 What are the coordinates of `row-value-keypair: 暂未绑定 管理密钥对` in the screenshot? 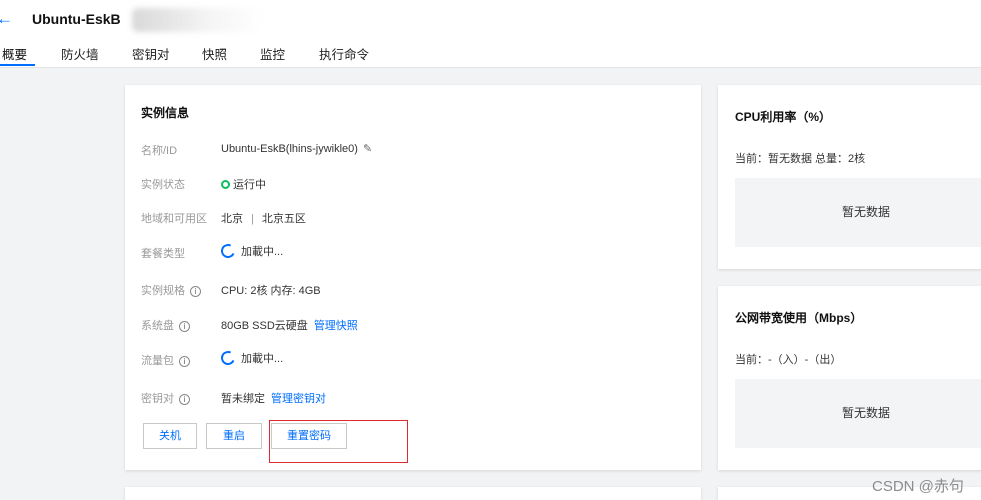 It's located at (273, 398).